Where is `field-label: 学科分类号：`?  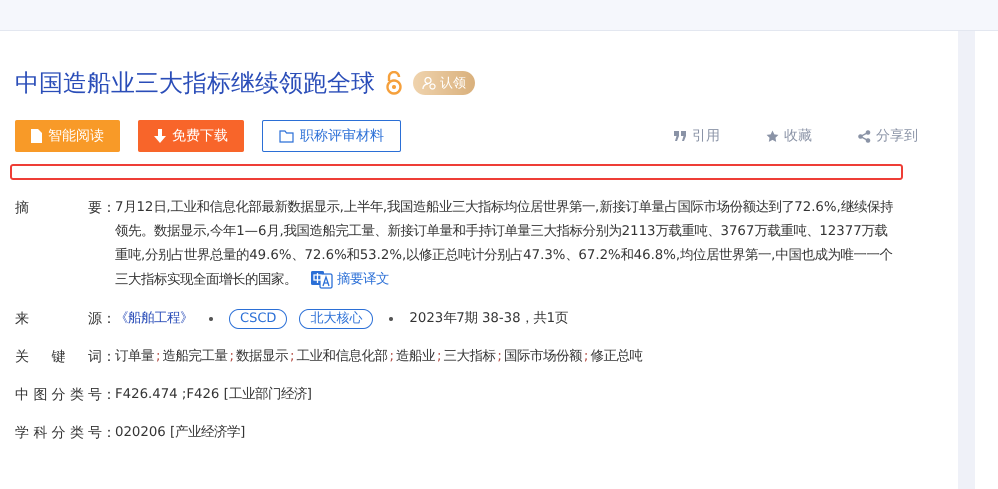 field-label: 学科分类号： is located at coordinates (65, 433).